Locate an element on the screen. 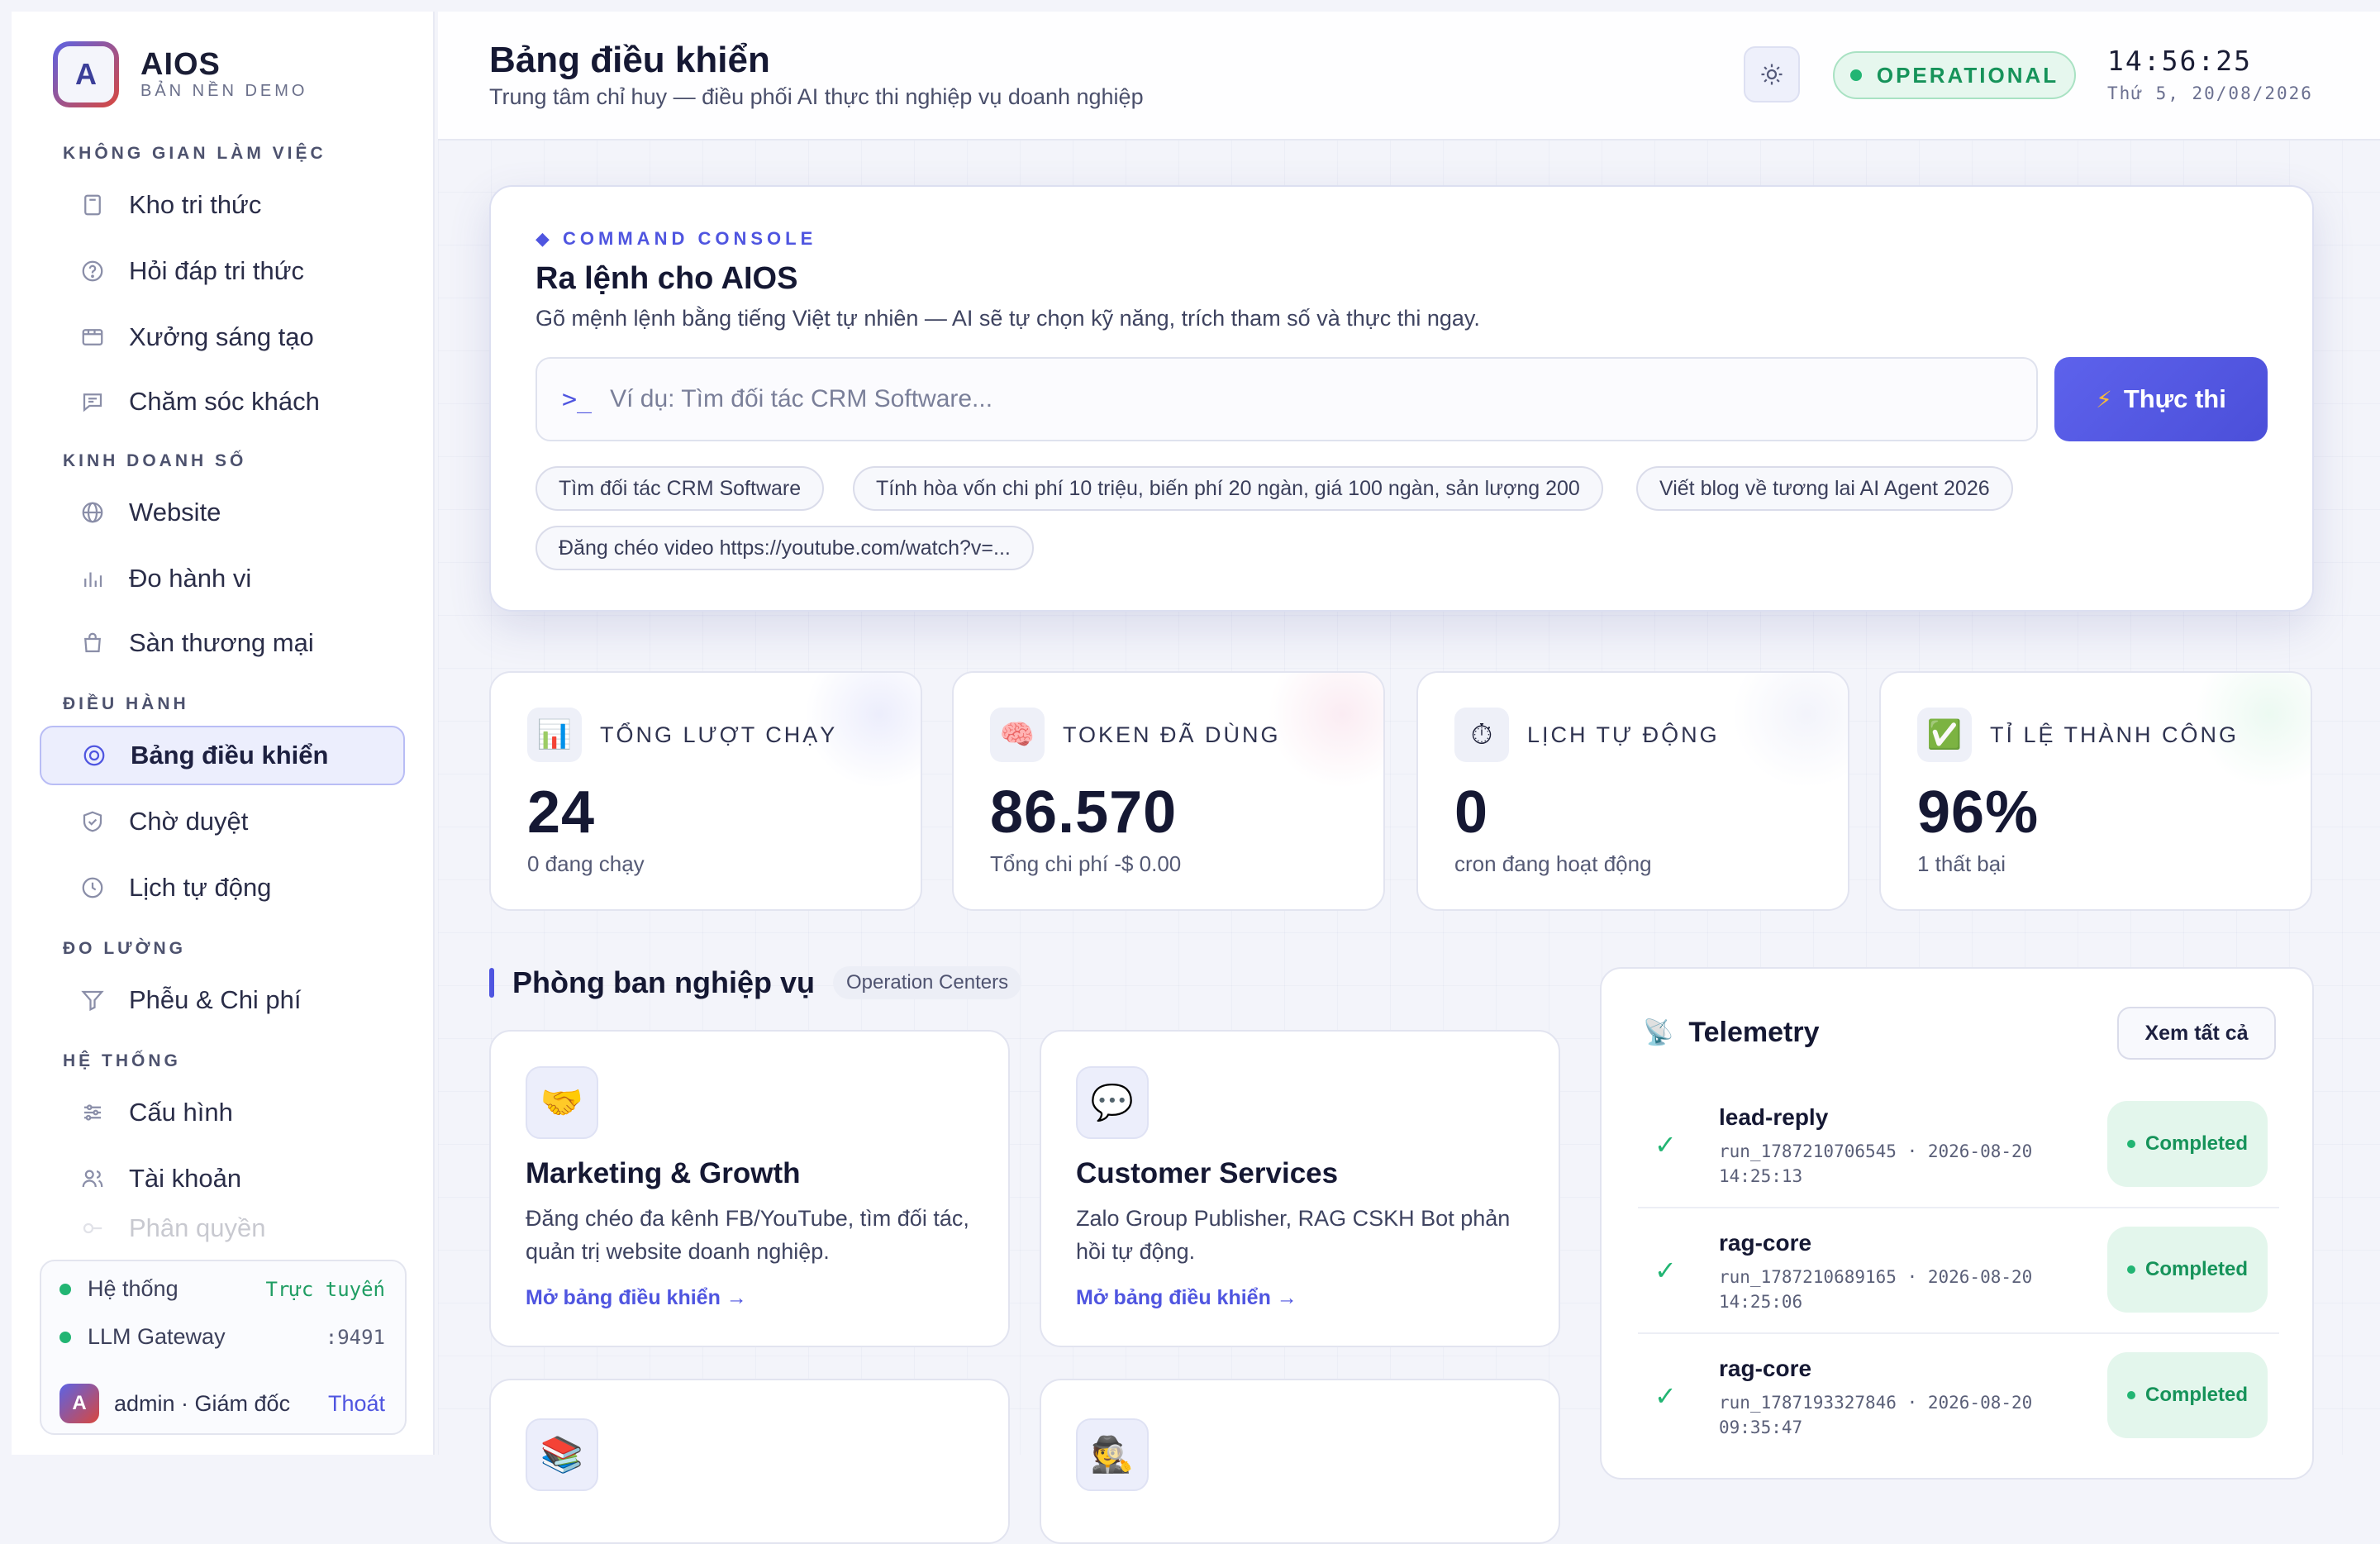  clock: 14:56:25 Thứ 5, 20/08/2026 is located at coordinates (2210, 74).